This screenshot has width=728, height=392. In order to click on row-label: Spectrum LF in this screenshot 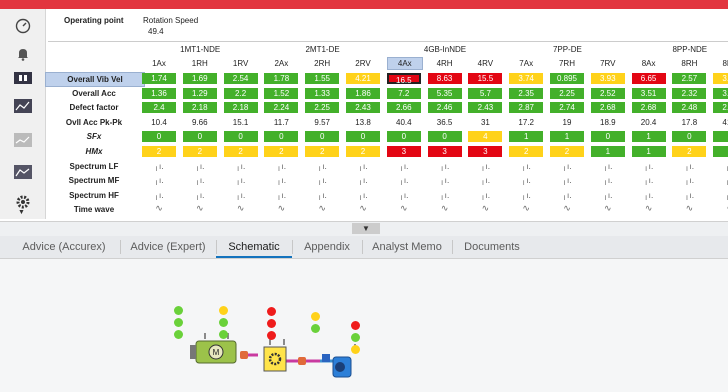, I will do `click(94, 166)`.